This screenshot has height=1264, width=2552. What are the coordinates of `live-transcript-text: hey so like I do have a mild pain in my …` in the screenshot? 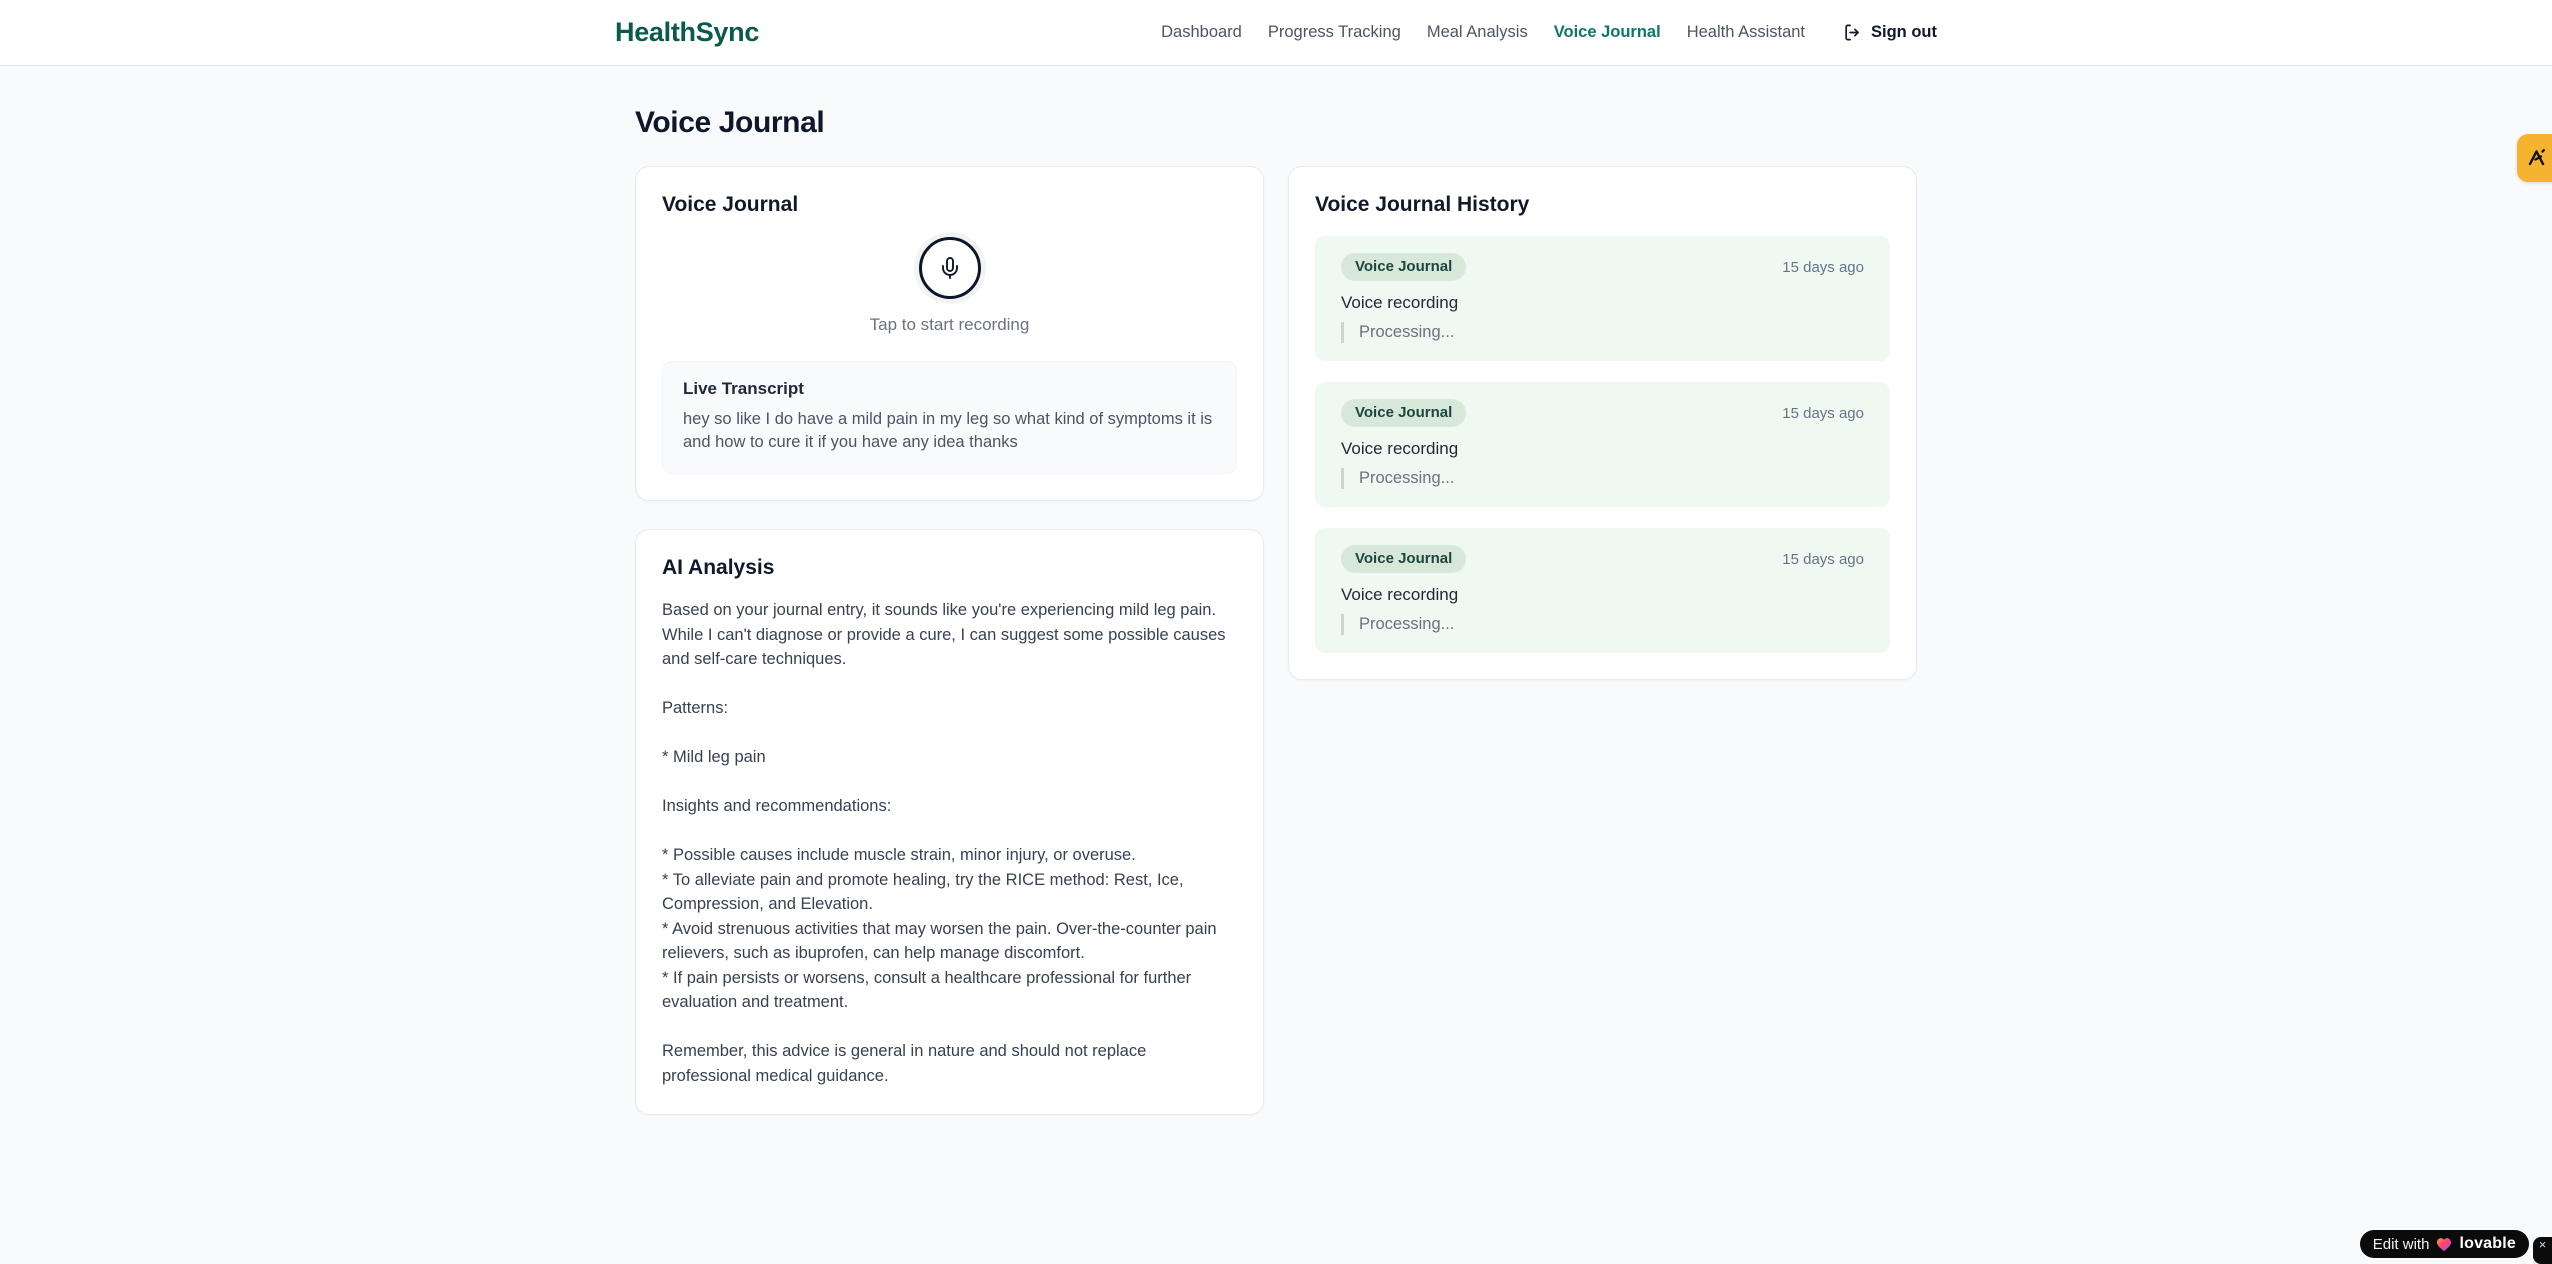 It's located at (948, 430).